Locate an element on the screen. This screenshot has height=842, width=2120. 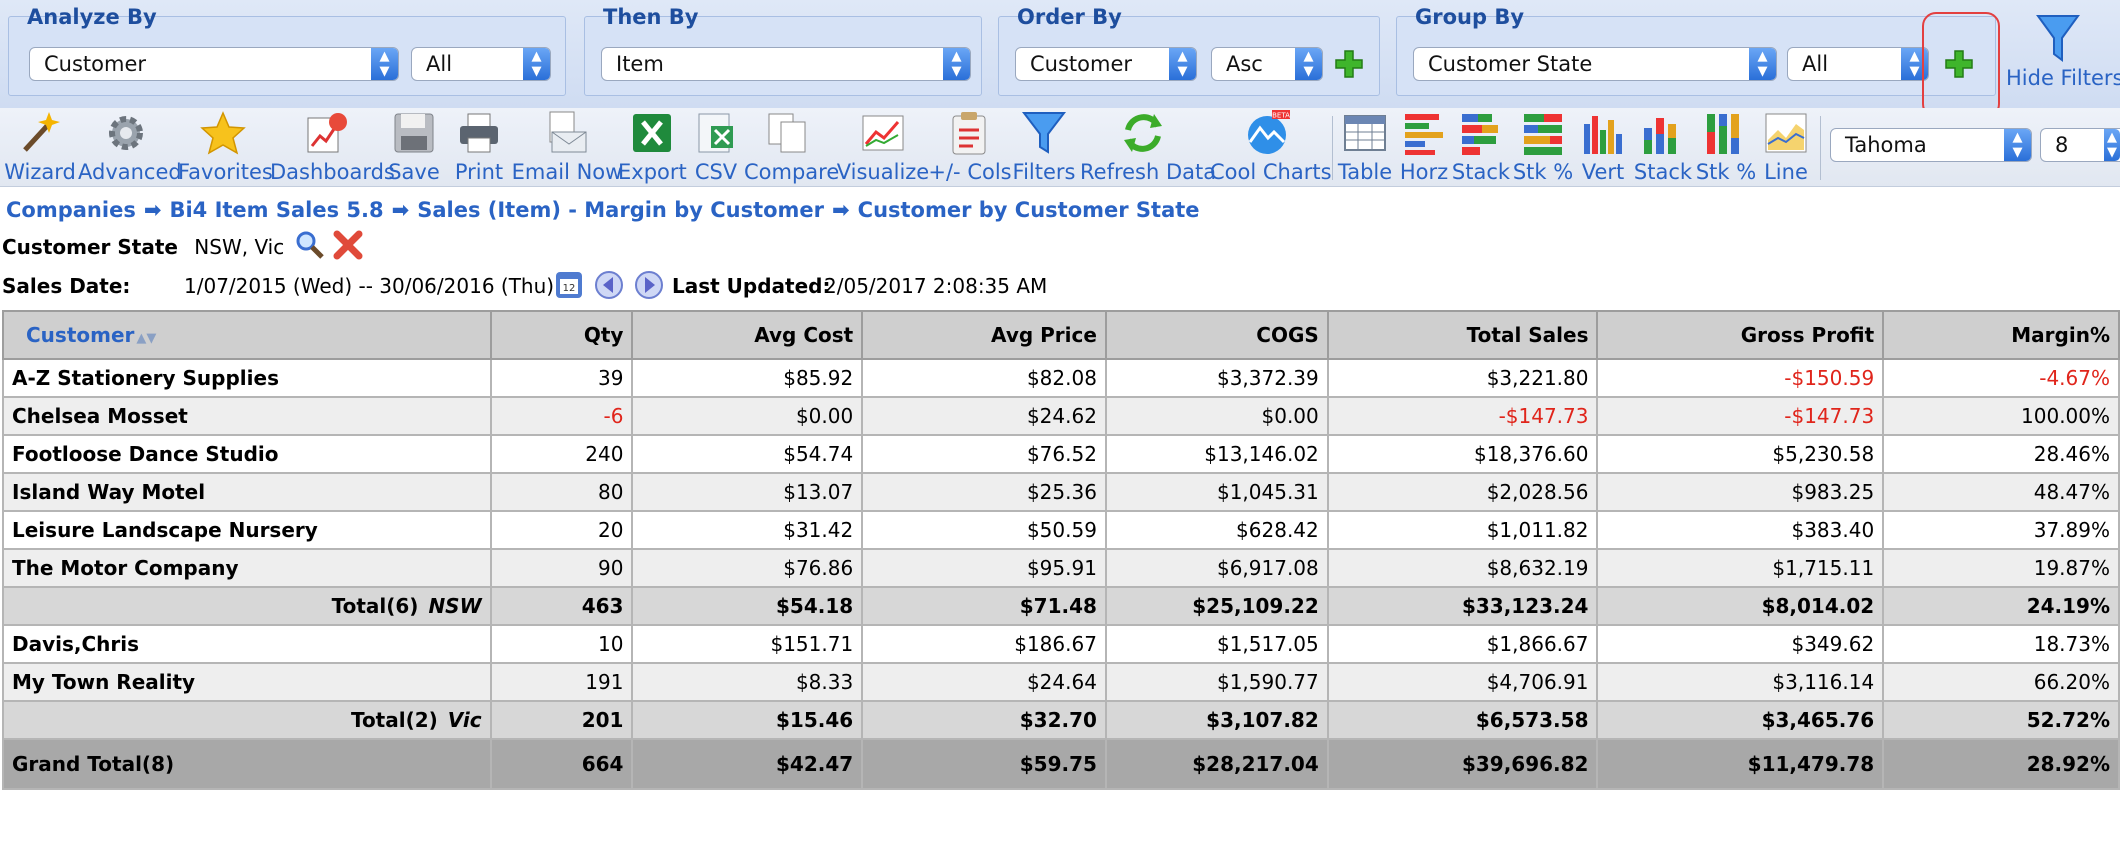
previous-period-icon is located at coordinates (609, 285).